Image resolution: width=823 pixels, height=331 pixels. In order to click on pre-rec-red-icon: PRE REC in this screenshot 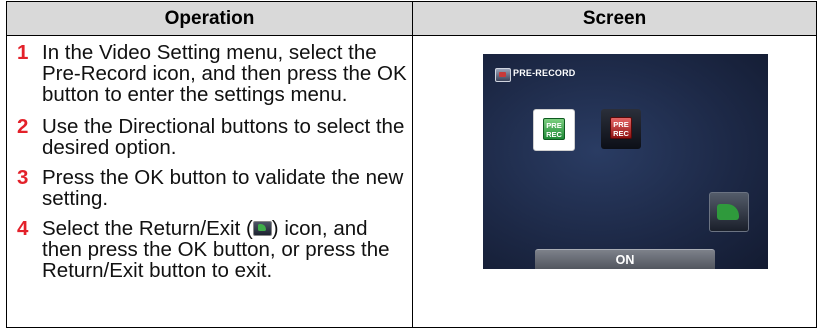, I will do `click(621, 128)`.